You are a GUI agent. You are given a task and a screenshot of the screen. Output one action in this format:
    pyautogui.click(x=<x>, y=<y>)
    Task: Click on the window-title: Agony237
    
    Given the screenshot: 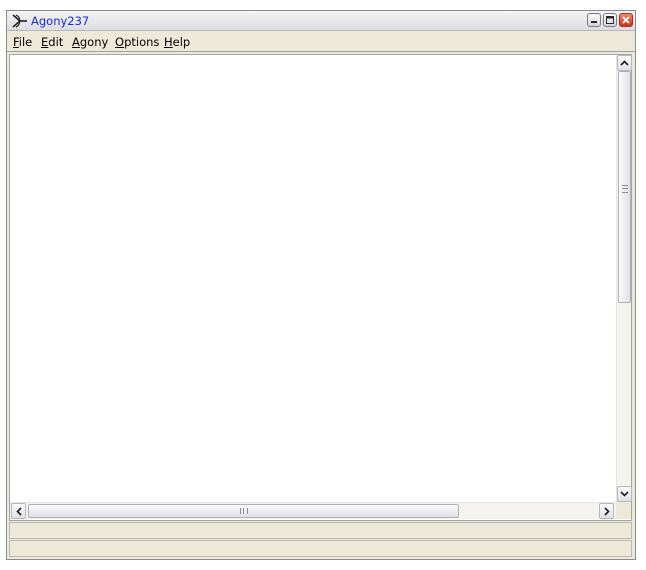 What is the action you would take?
    pyautogui.click(x=60, y=21)
    